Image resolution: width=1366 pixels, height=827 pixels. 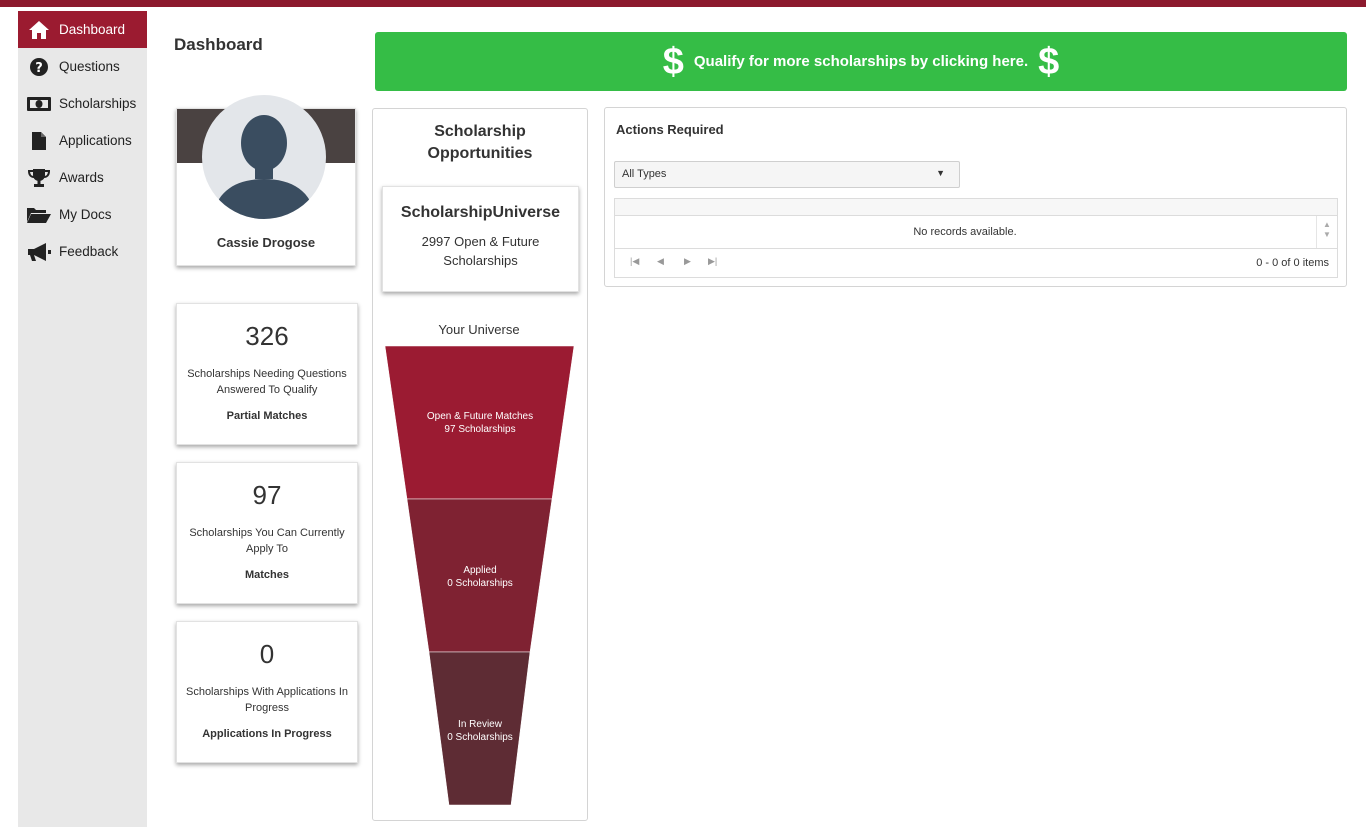 I want to click on sidebar-item-awards: Awards, so click(x=82, y=177).